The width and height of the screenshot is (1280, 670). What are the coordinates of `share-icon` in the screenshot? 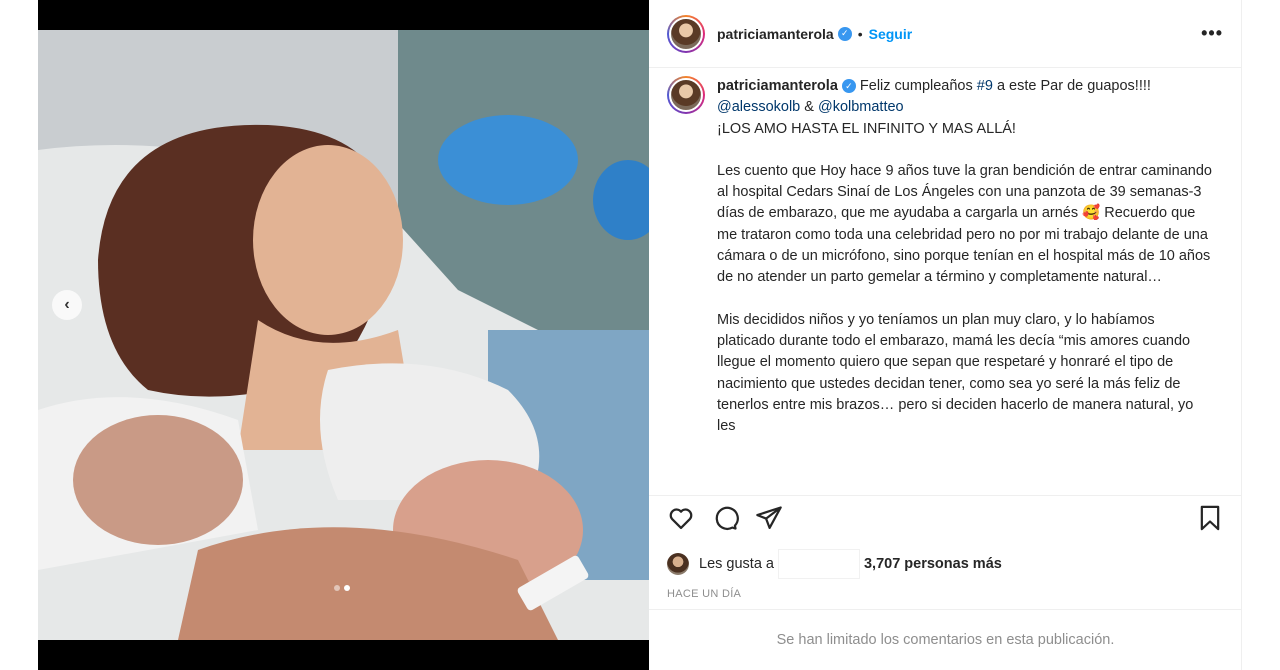 It's located at (769, 518).